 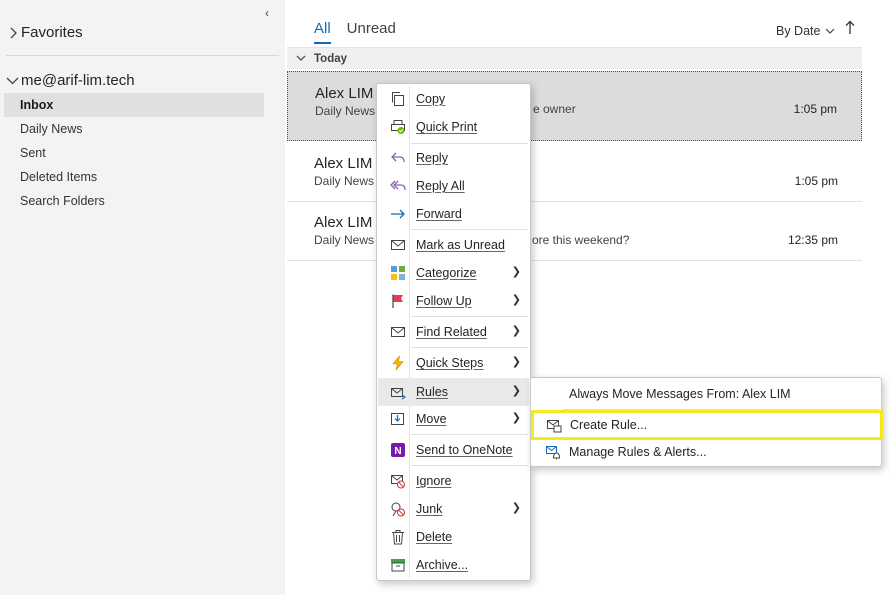 I want to click on menu-item-forward: Forward, so click(x=453, y=214).